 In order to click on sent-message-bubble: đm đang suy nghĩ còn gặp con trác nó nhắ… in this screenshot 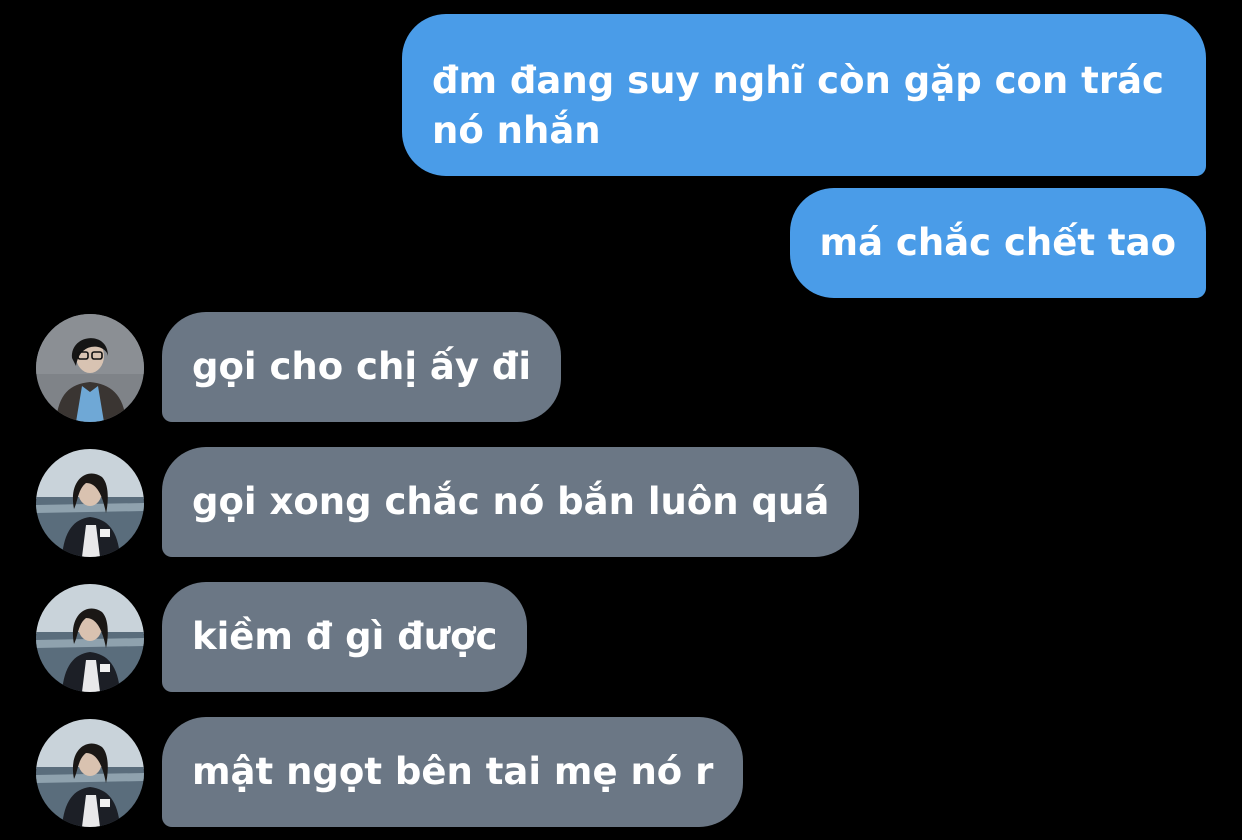, I will do `click(804, 95)`.